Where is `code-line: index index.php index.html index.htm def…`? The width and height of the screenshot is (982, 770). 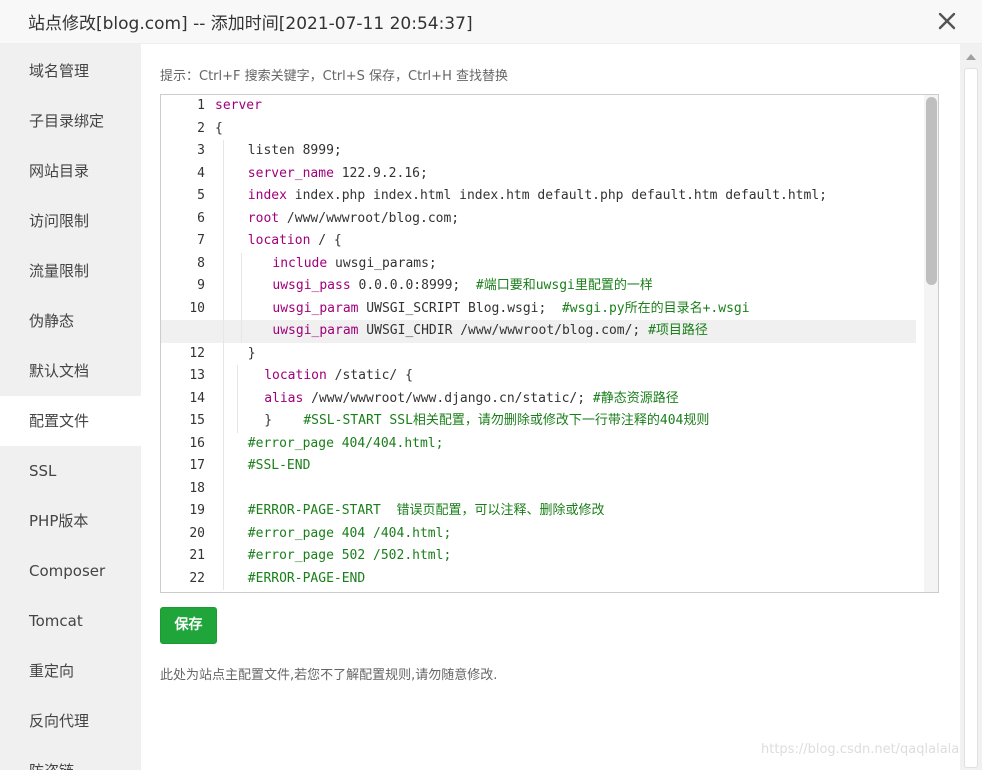
code-line: index index.php index.html index.htm def… is located at coordinates (565, 196).